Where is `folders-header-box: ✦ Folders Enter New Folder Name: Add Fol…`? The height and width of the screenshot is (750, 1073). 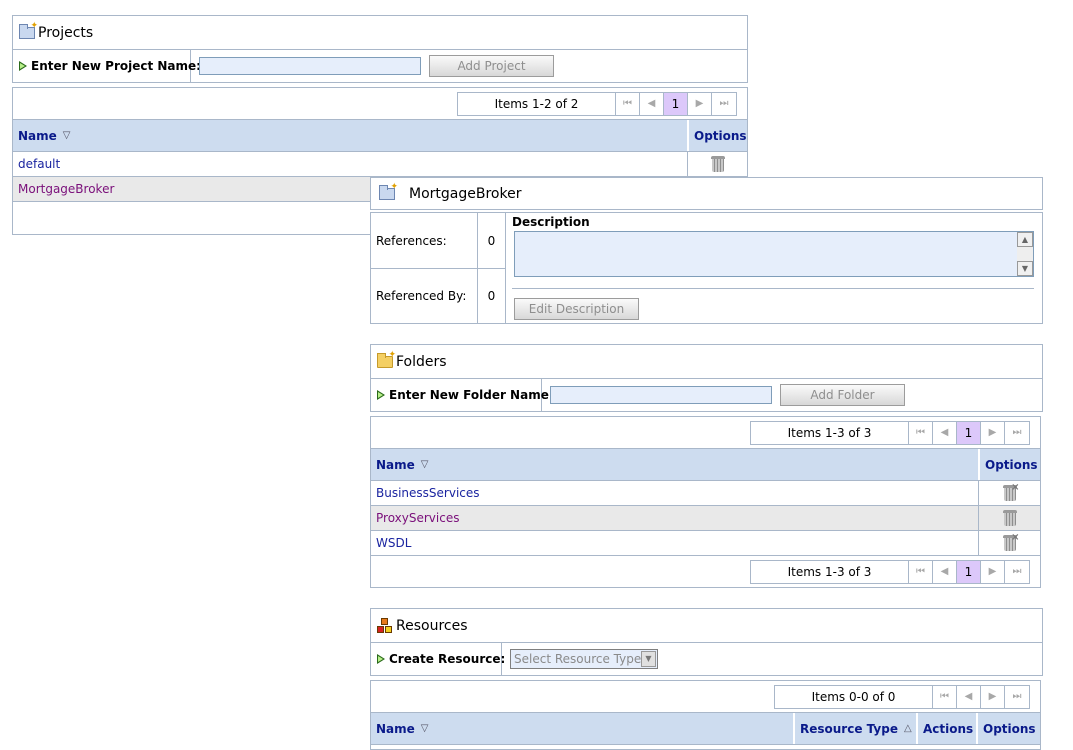 folders-header-box: ✦ Folders Enter New Folder Name: Add Fol… is located at coordinates (706, 378).